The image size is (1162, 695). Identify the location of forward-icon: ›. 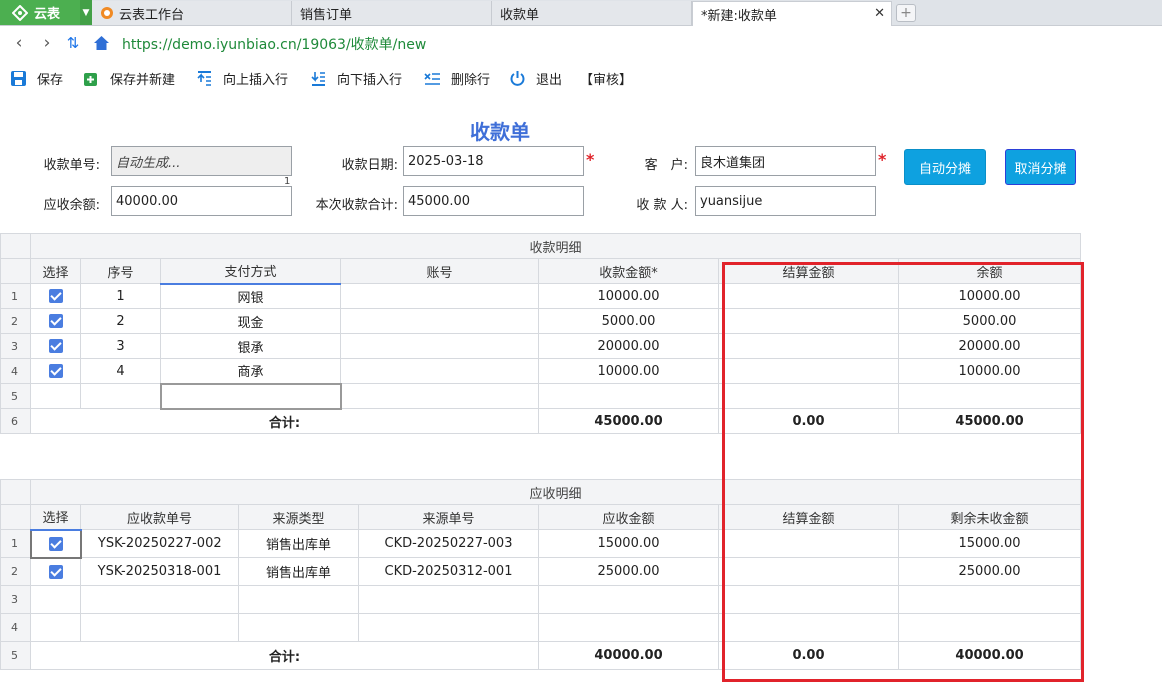
(47, 43).